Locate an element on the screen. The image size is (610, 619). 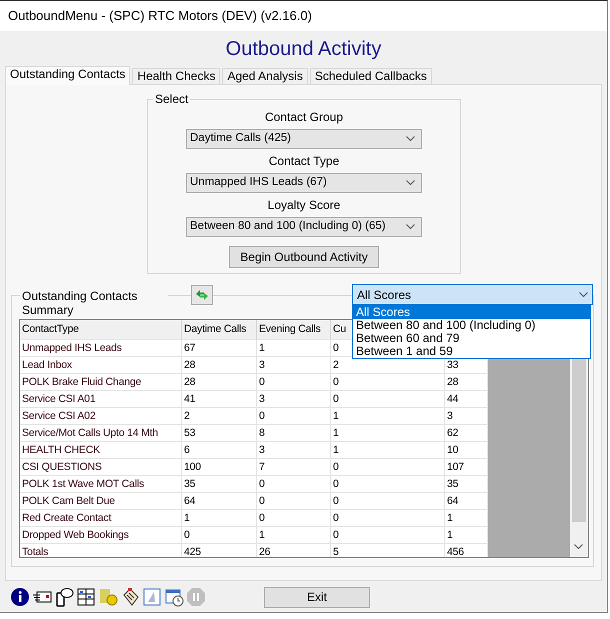
column-header: ContactType is located at coordinates (101, 330).